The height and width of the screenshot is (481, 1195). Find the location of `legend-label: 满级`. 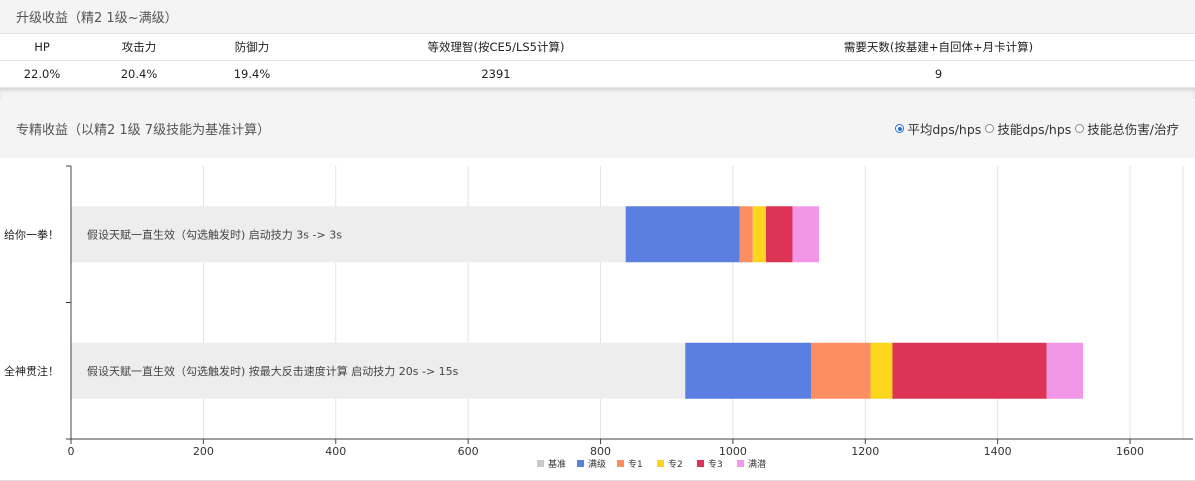

legend-label: 满级 is located at coordinates (597, 464).